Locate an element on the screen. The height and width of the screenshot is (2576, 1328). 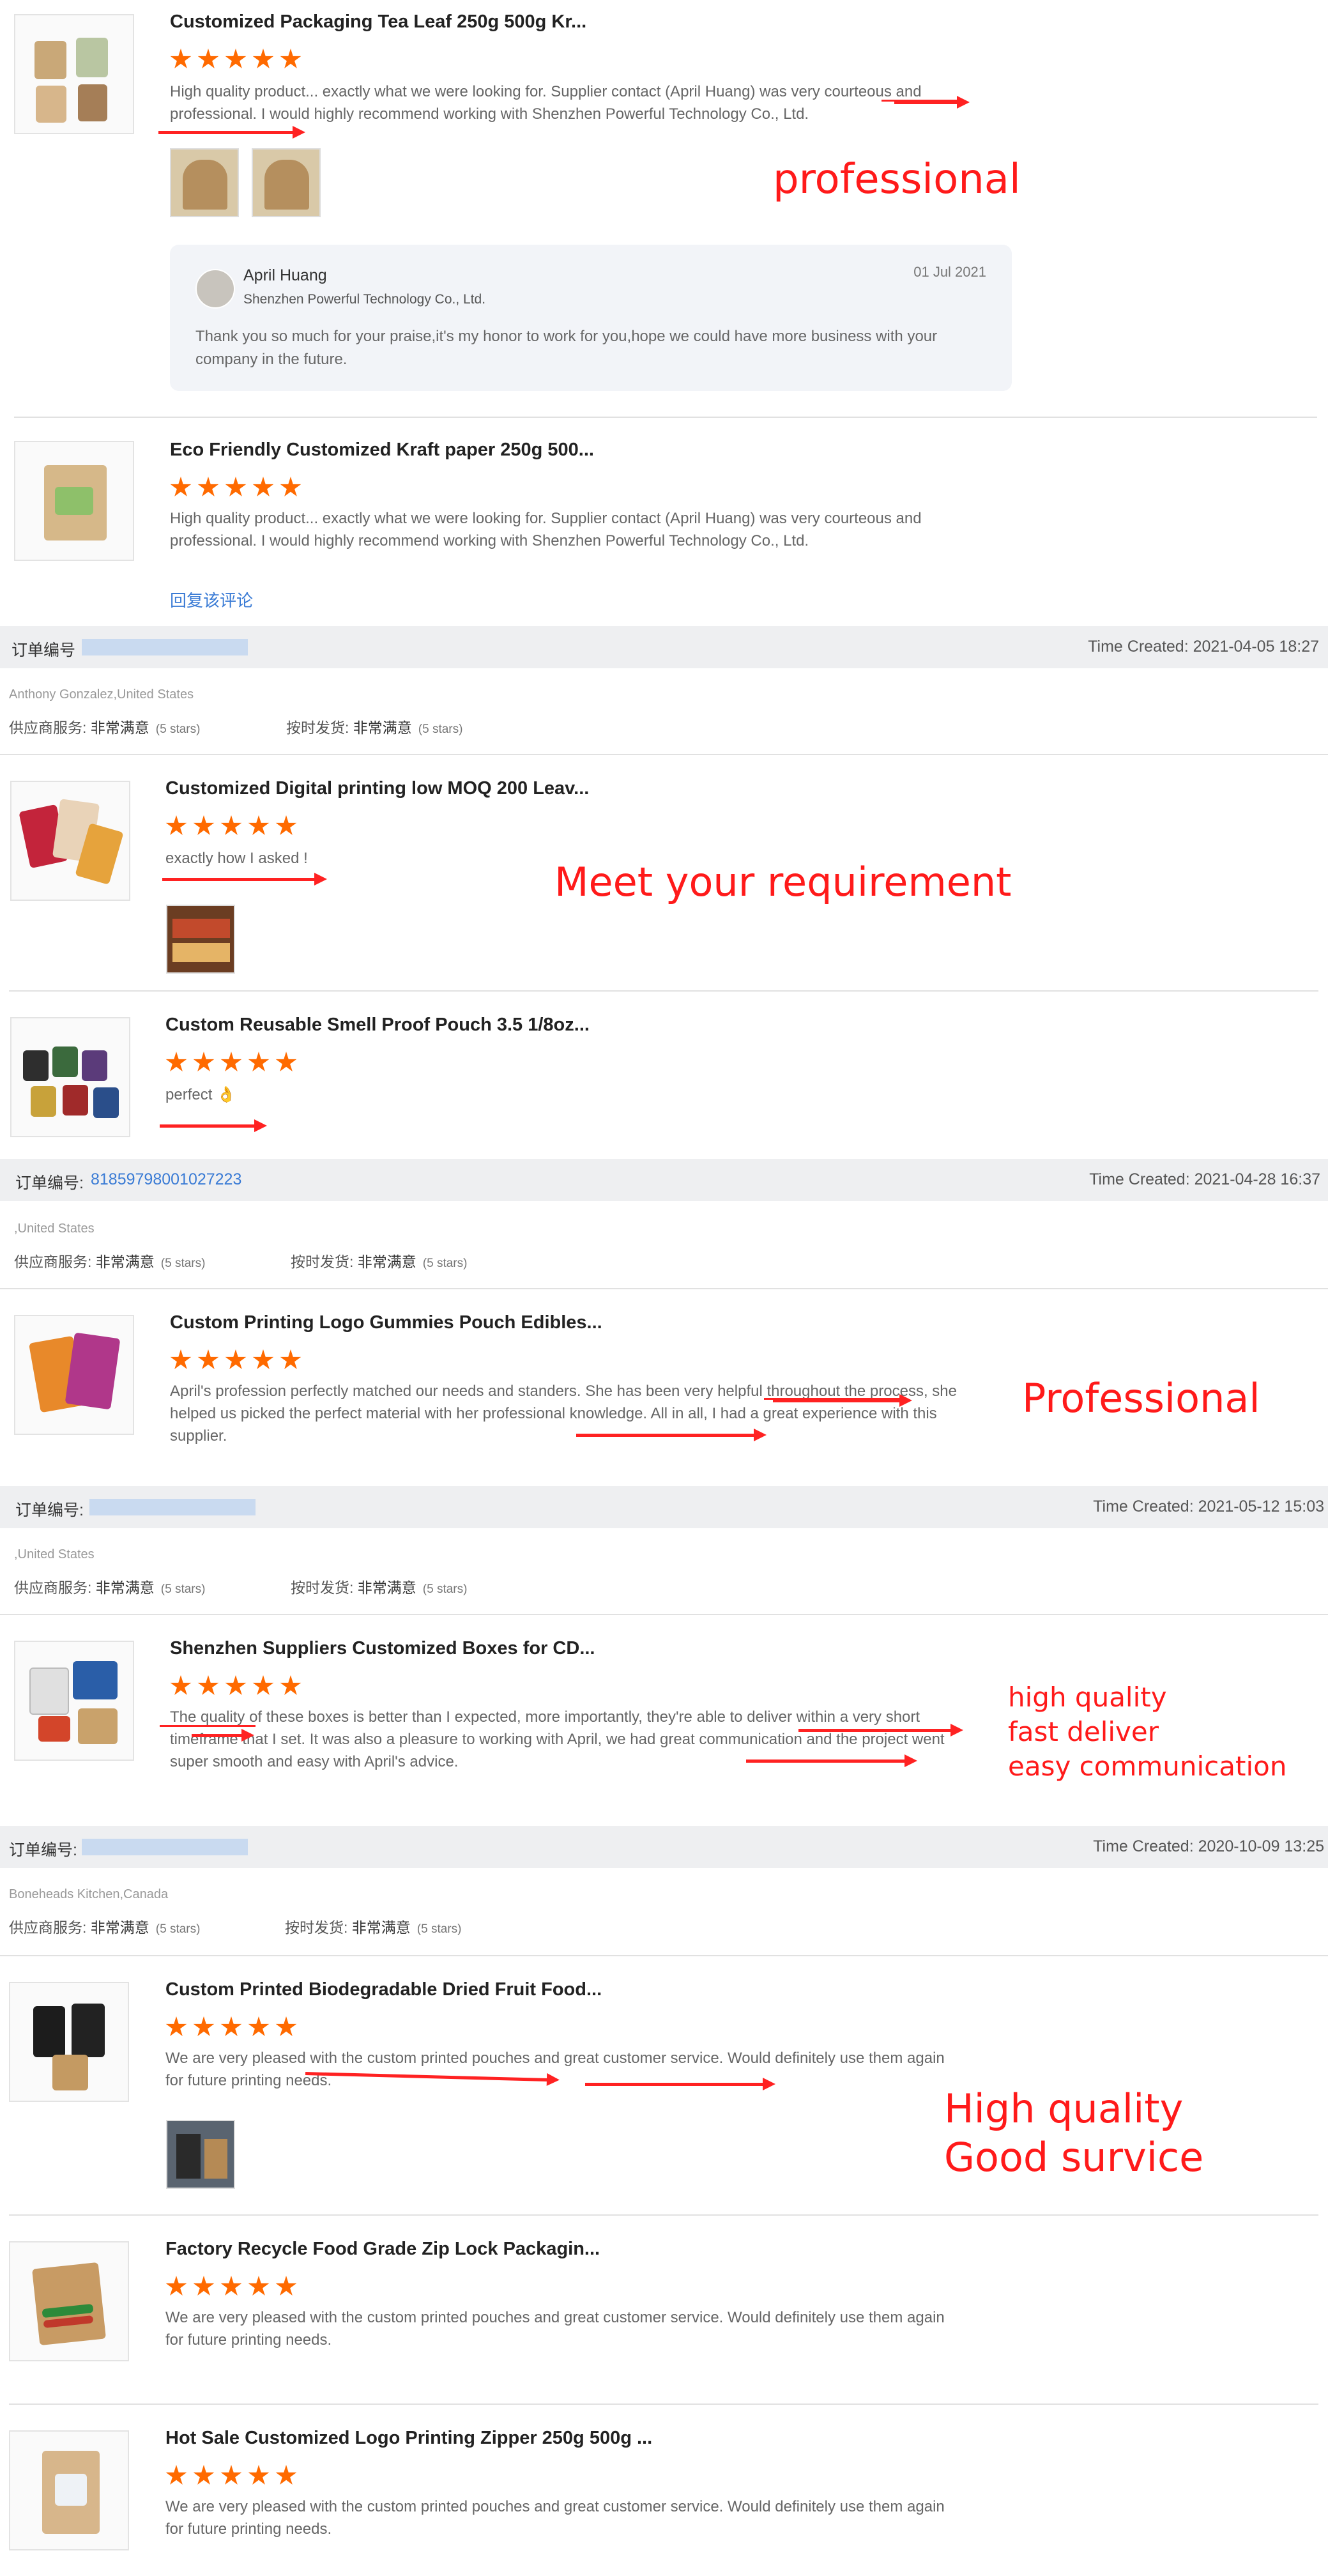
annotation-easy-communication: easy communication is located at coordinates (1147, 1766).